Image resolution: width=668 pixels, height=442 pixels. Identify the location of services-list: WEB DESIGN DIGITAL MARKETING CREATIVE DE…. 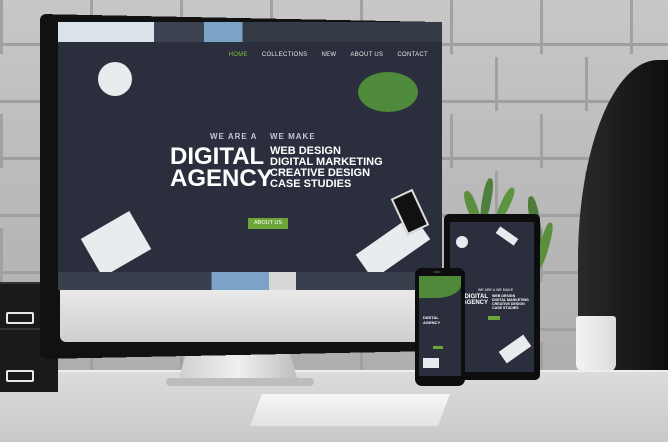
(326, 168).